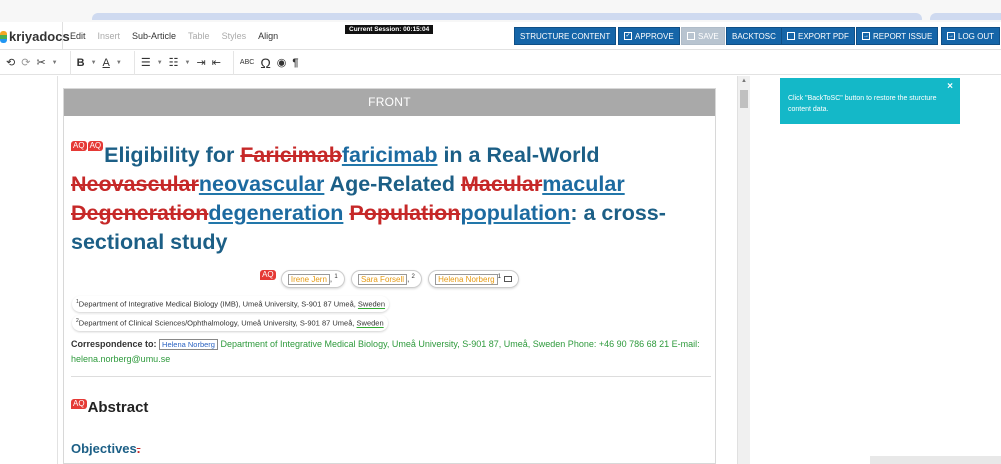  Describe the element at coordinates (139, 213) in the screenshot. I see `deleted-text: Degeneration` at that location.